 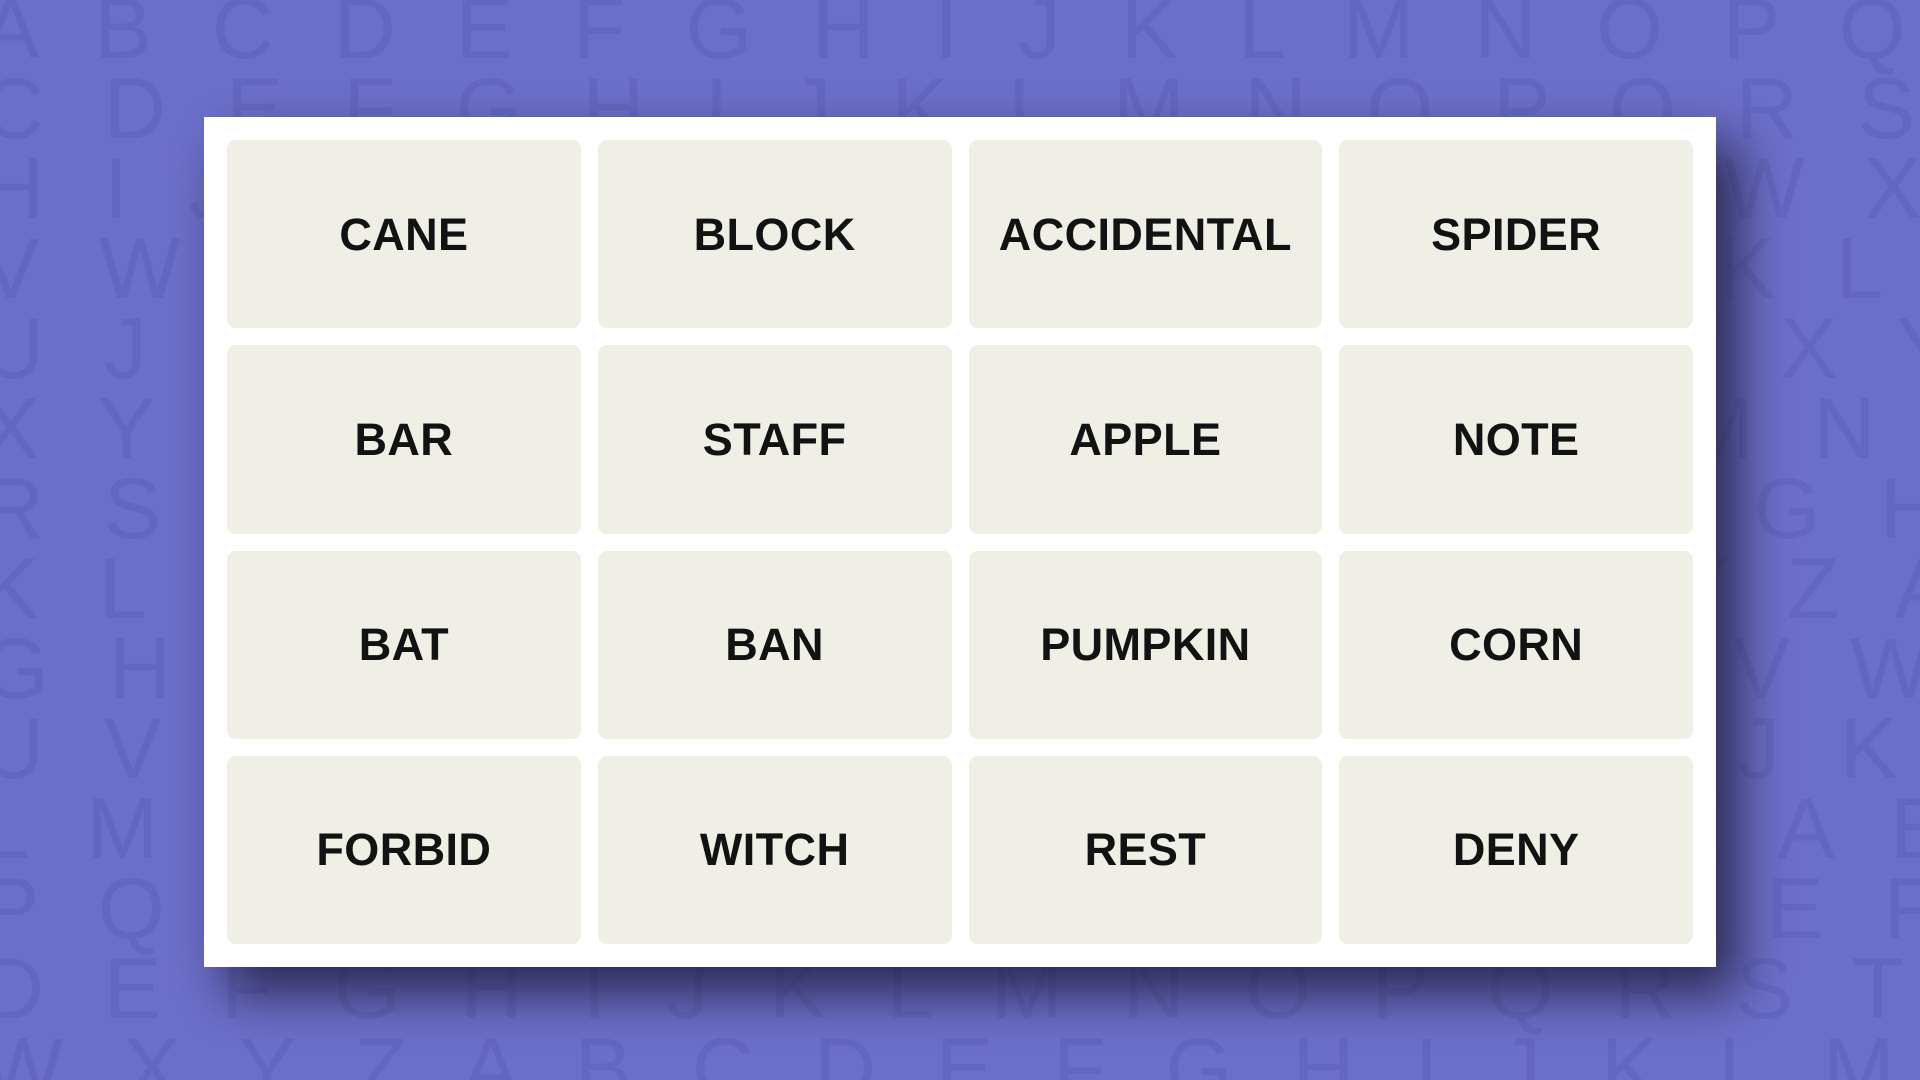 I want to click on word-tile-label: BLOCK, so click(x=774, y=234).